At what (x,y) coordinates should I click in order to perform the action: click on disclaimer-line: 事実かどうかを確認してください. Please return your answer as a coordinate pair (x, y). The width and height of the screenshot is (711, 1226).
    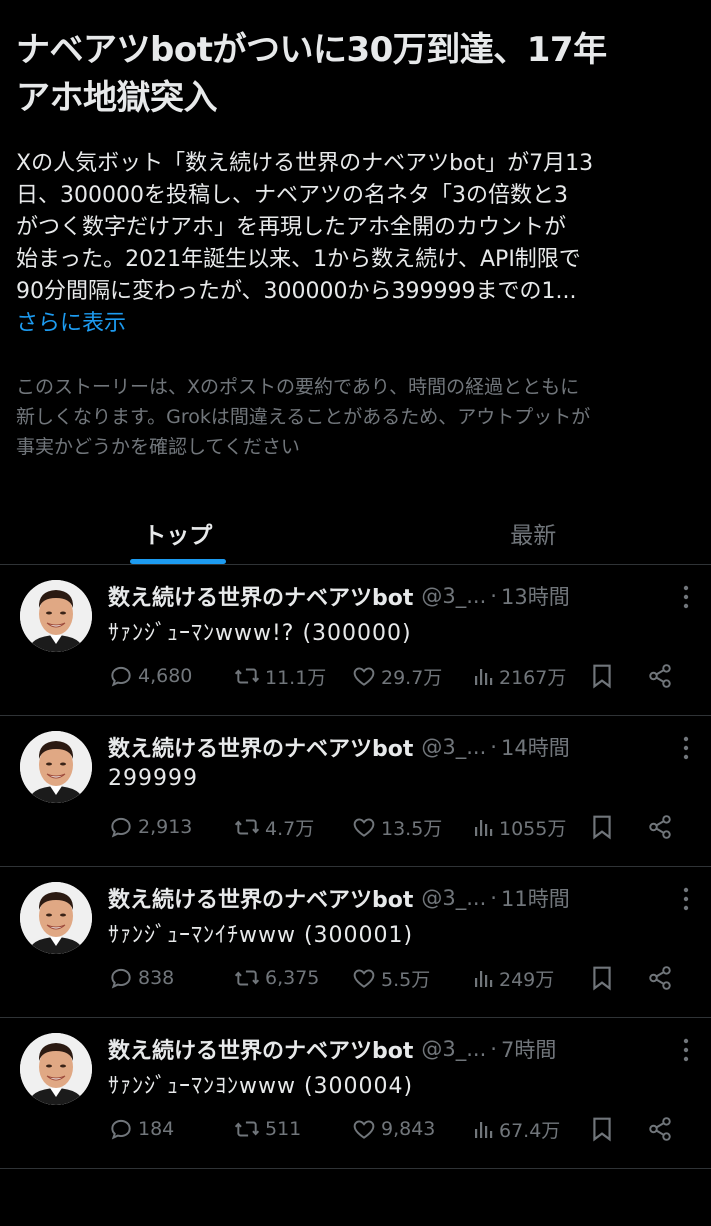
    Looking at the image, I should click on (355, 447).